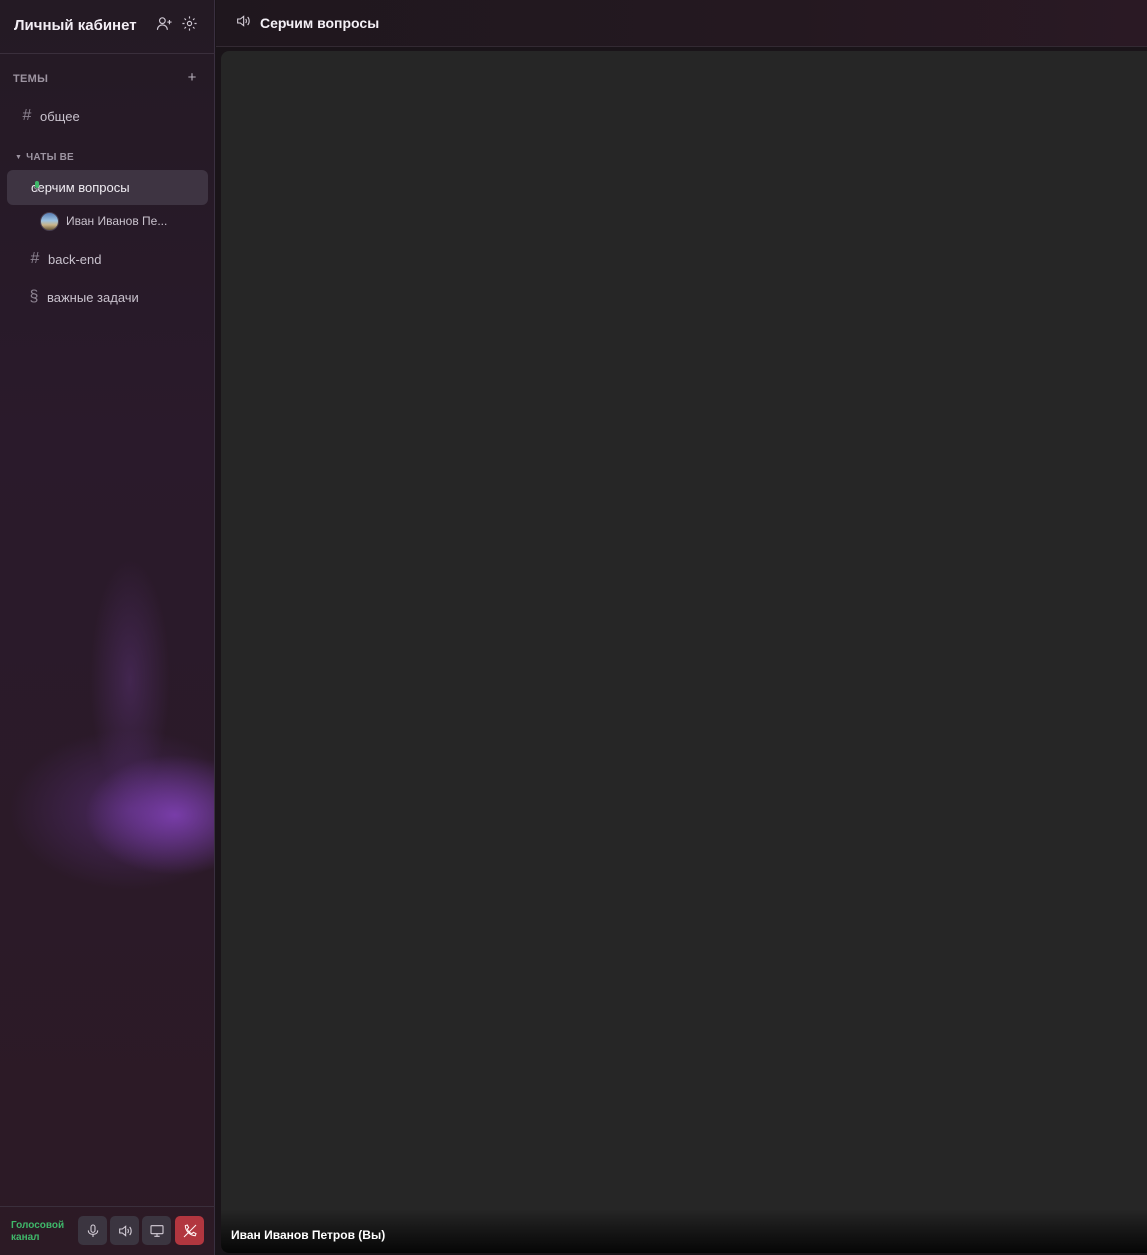 The image size is (1147, 1255). Describe the element at coordinates (681, 23) in the screenshot. I see `main-header: Серчим вопросы` at that location.